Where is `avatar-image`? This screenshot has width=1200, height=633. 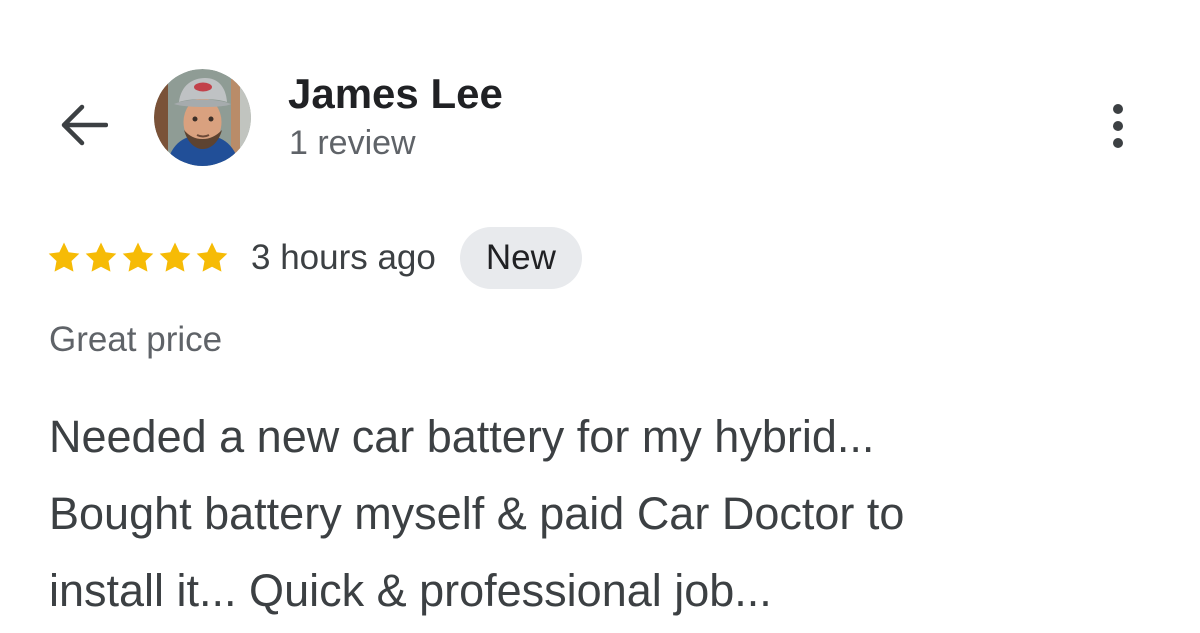 avatar-image is located at coordinates (202, 117).